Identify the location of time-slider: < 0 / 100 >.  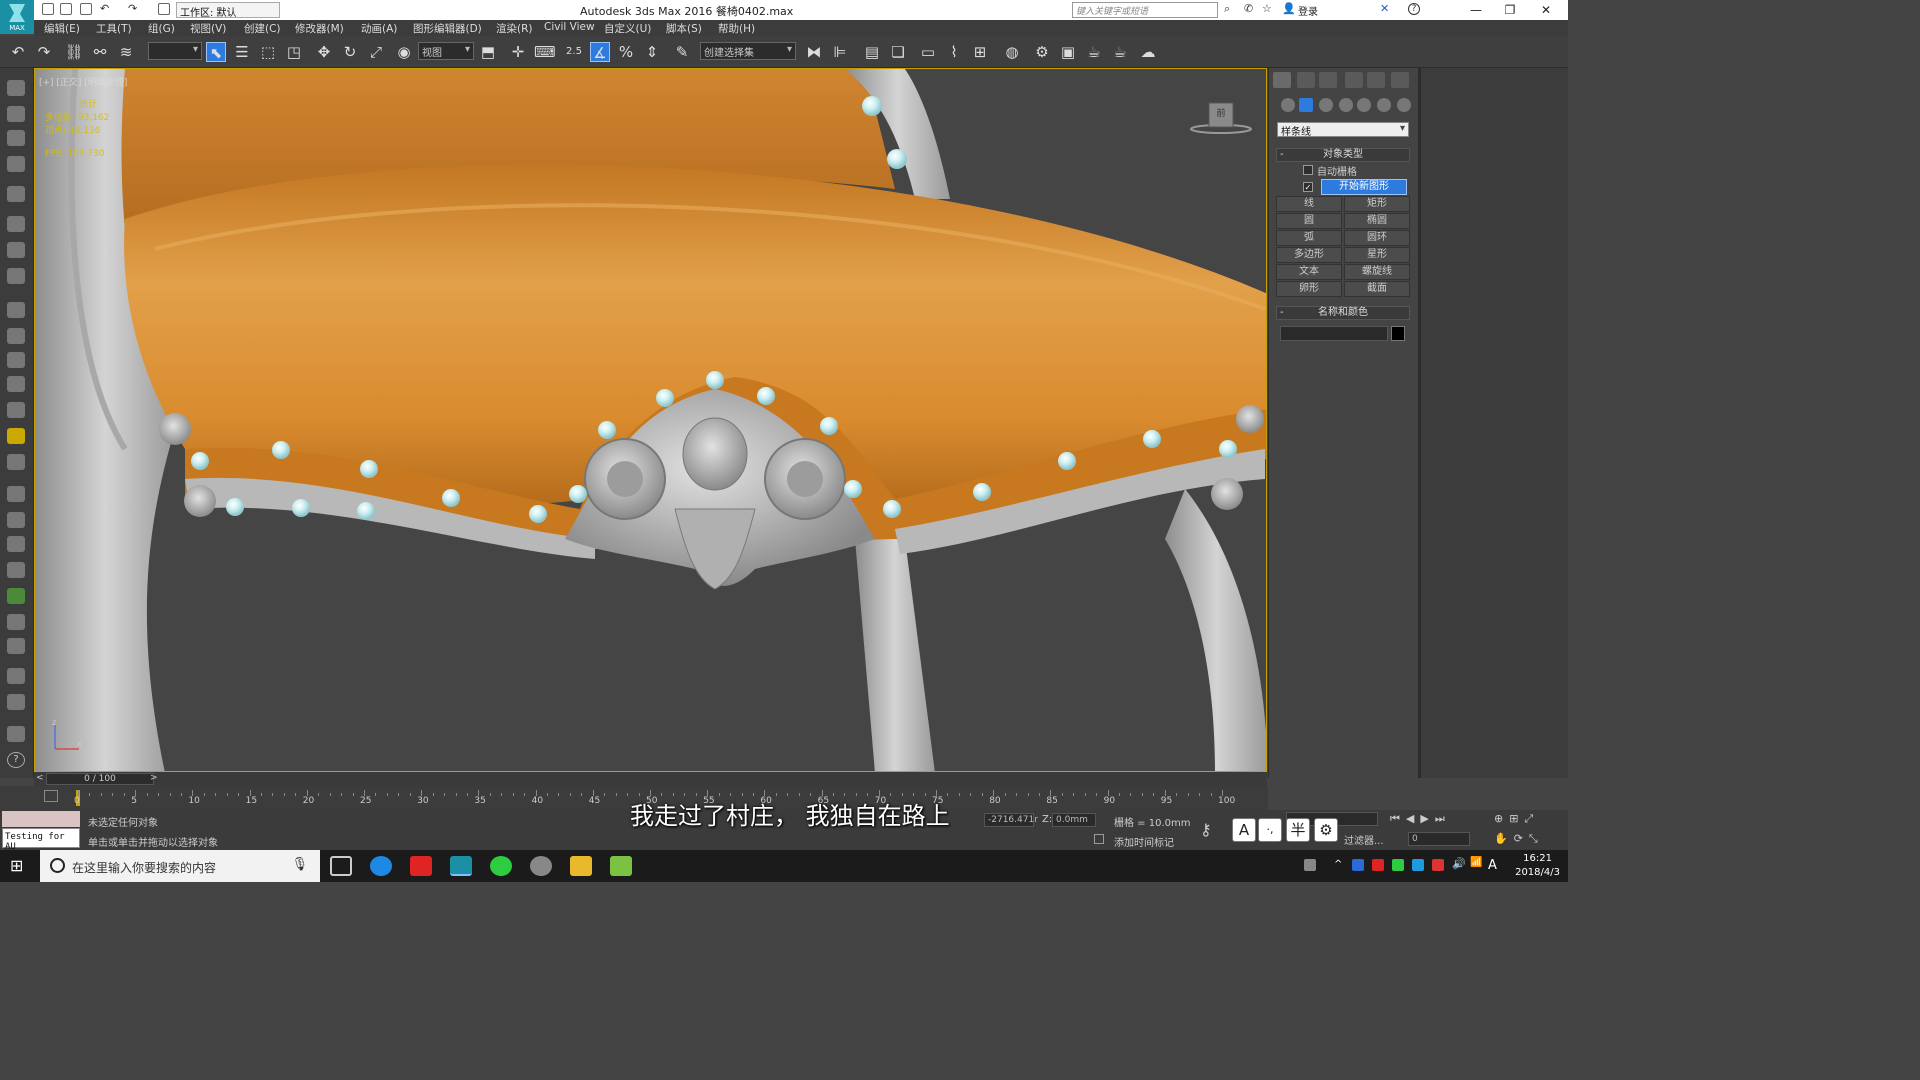
(650, 779).